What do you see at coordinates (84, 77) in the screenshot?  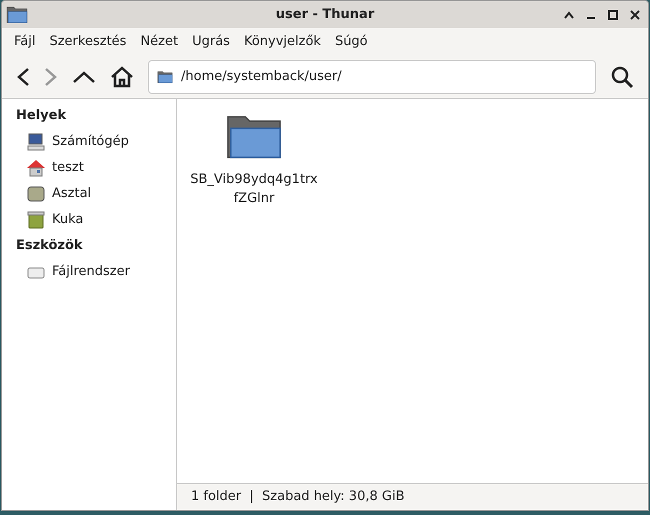 I see `up-icon` at bounding box center [84, 77].